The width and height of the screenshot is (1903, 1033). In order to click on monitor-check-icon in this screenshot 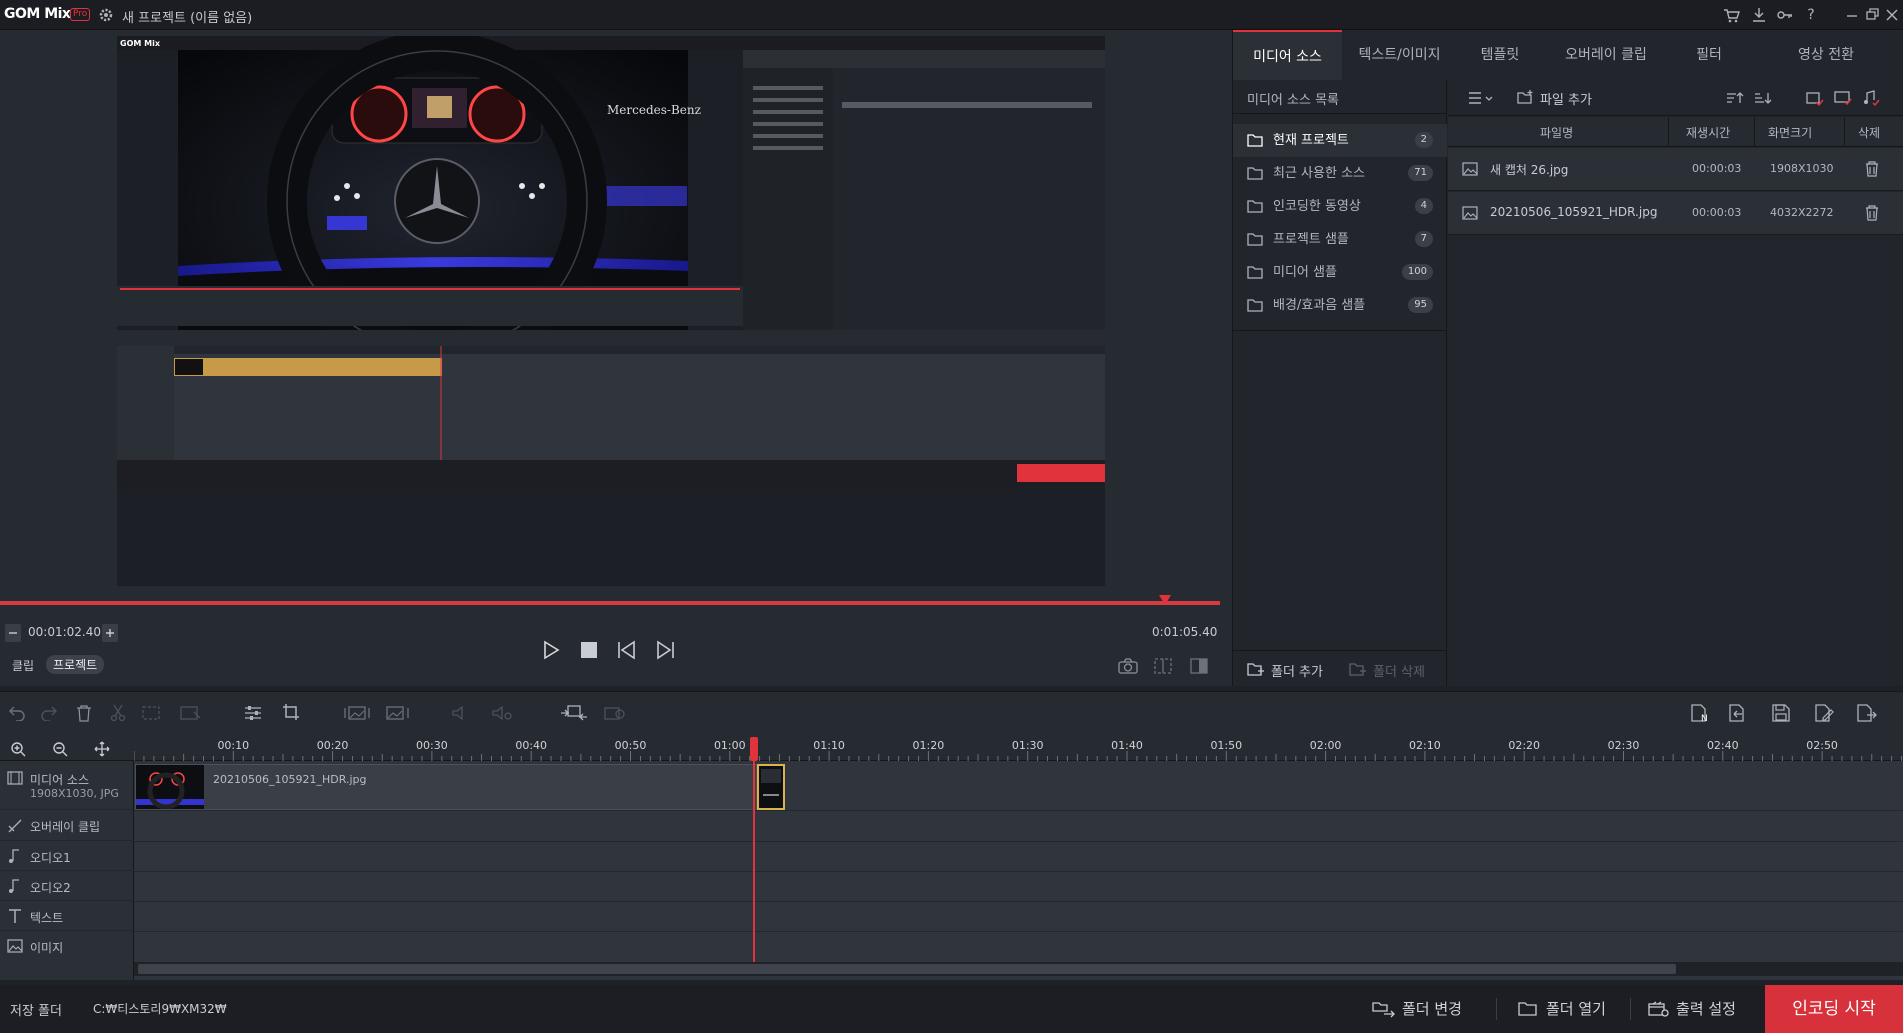, I will do `click(1843, 98)`.